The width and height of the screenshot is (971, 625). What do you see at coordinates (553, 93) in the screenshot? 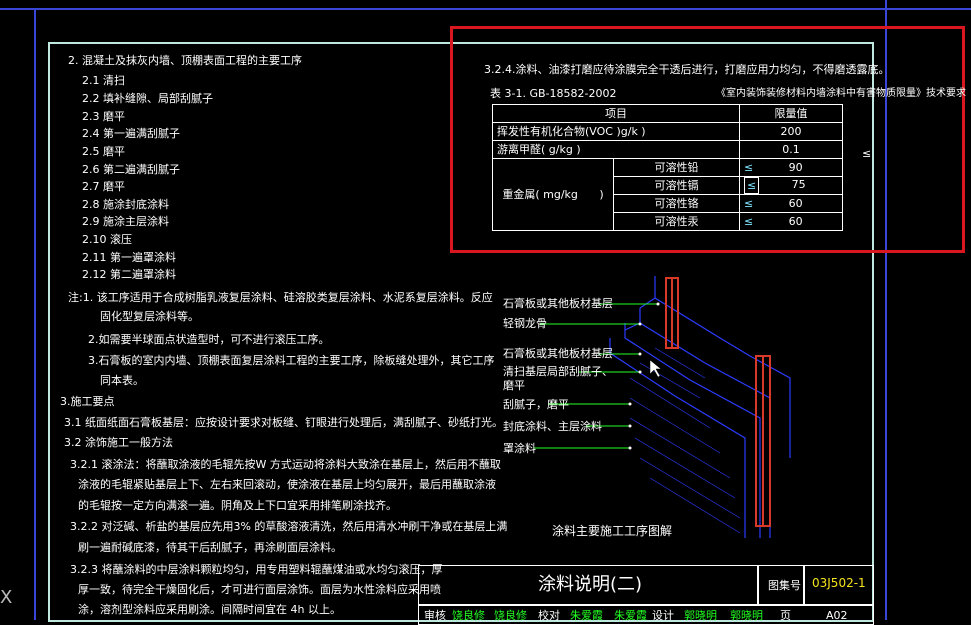
I see `table-ref: 表 3-1. GB-18582-2002` at bounding box center [553, 93].